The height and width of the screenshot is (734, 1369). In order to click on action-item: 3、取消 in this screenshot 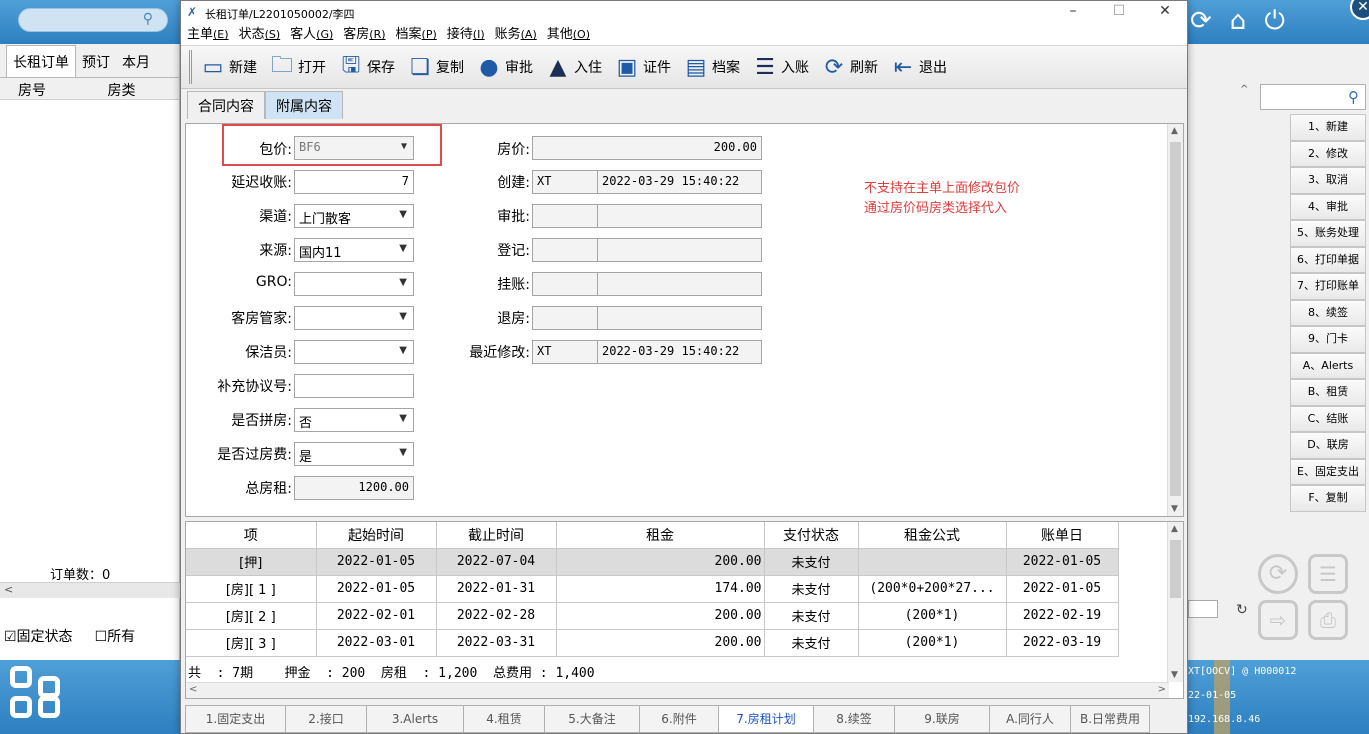, I will do `click(1328, 180)`.